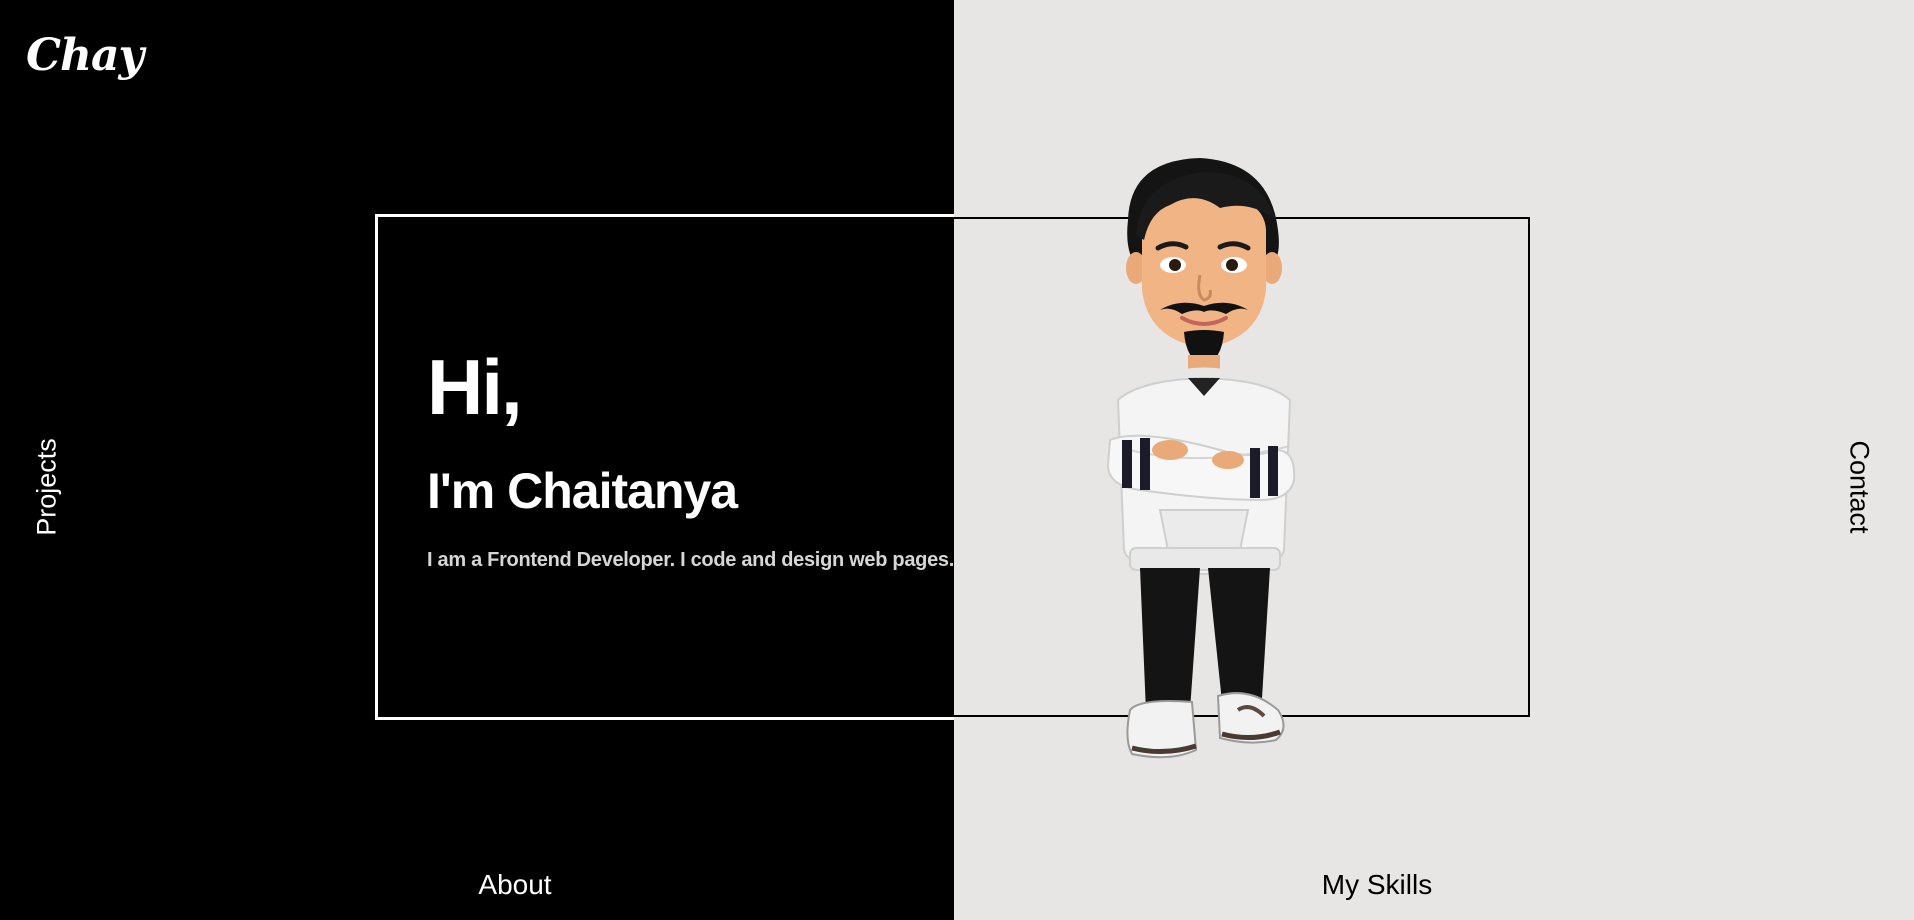  I want to click on nav-skills-link: My Skills, so click(1377, 885).